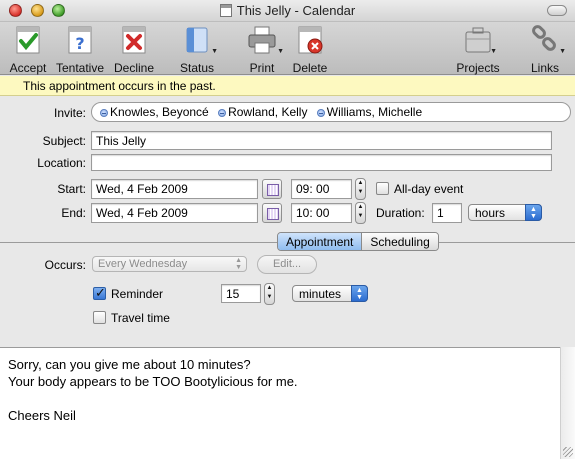  What do you see at coordinates (544, 68) in the screenshot?
I see `links-label: Links` at bounding box center [544, 68].